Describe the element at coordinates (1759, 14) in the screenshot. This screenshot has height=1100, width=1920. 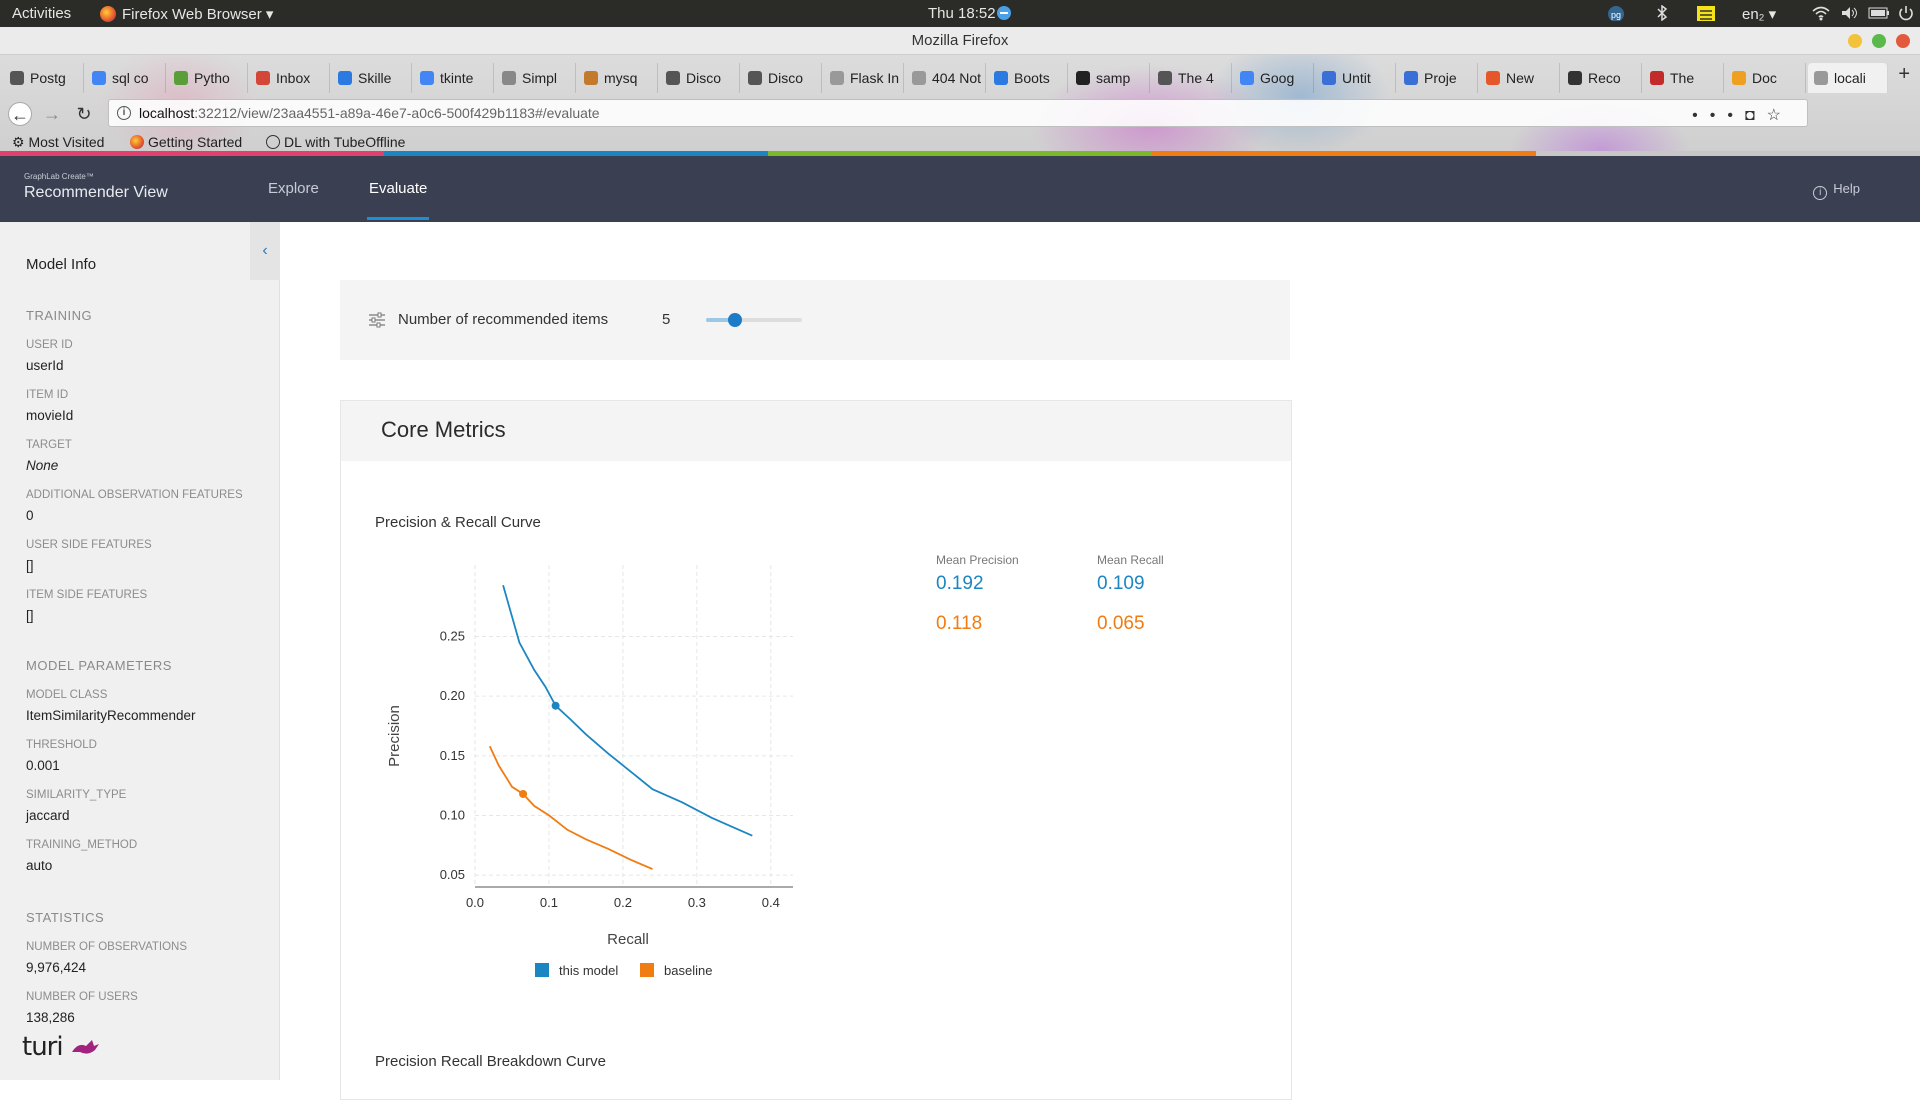
I see `keyboard-layout: en₂ ▾` at that location.